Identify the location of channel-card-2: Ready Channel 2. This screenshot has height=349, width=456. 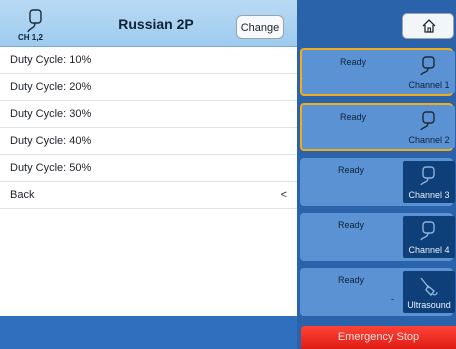
(377, 127).